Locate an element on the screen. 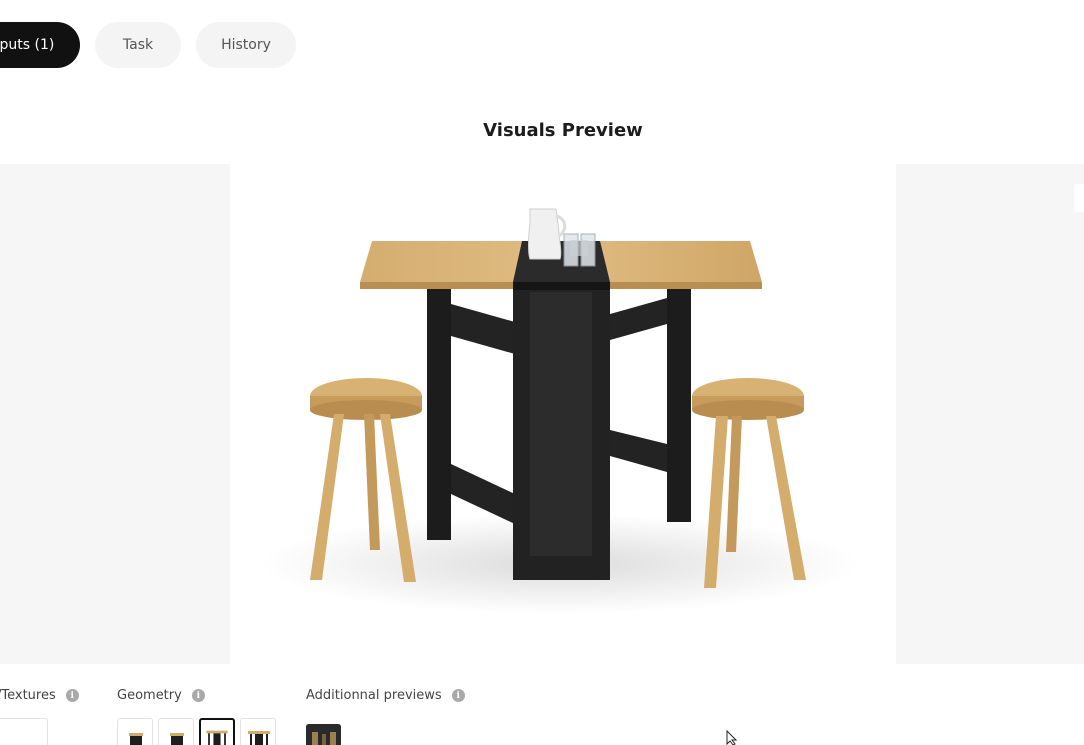  preview-thumb-image is located at coordinates (323, 734).